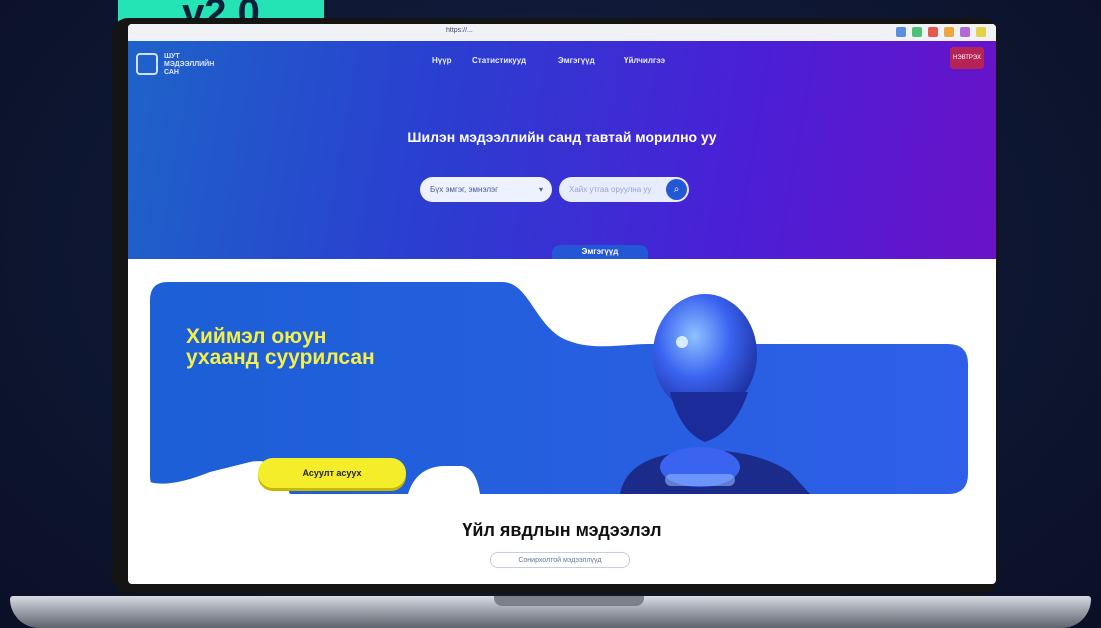 This screenshot has width=1101, height=628. What do you see at coordinates (540, 189) in the screenshot?
I see `chevron-down-icon: ▾` at bounding box center [540, 189].